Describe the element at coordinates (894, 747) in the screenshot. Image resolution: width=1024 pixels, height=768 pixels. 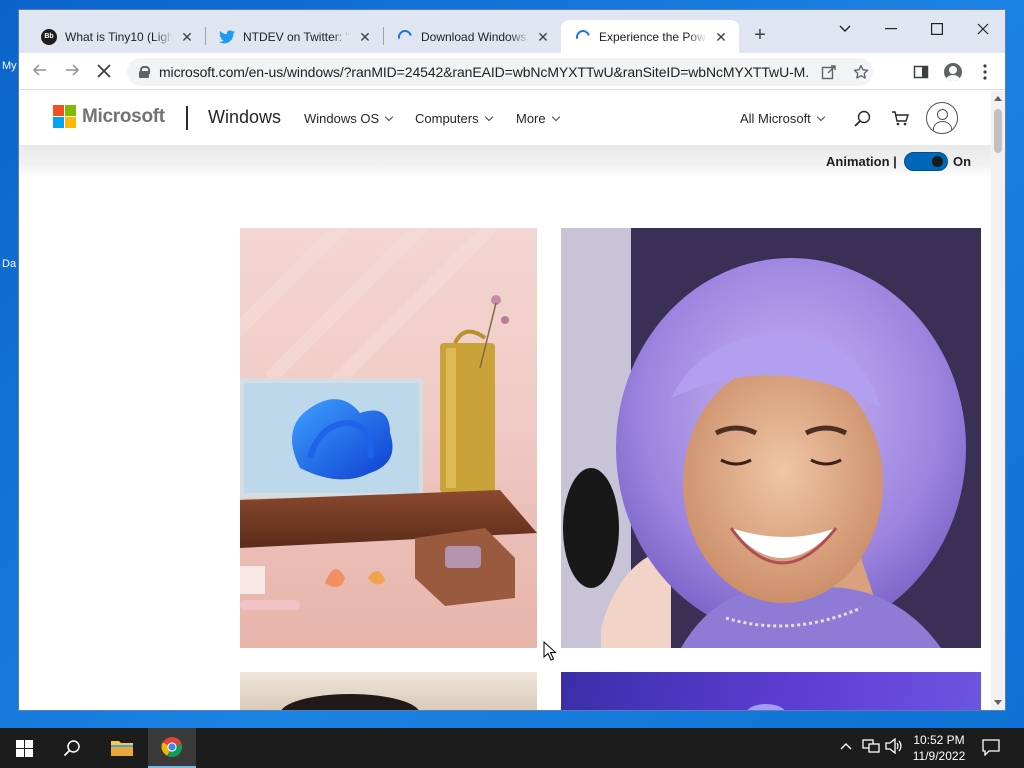
I see `volume-icon` at that location.